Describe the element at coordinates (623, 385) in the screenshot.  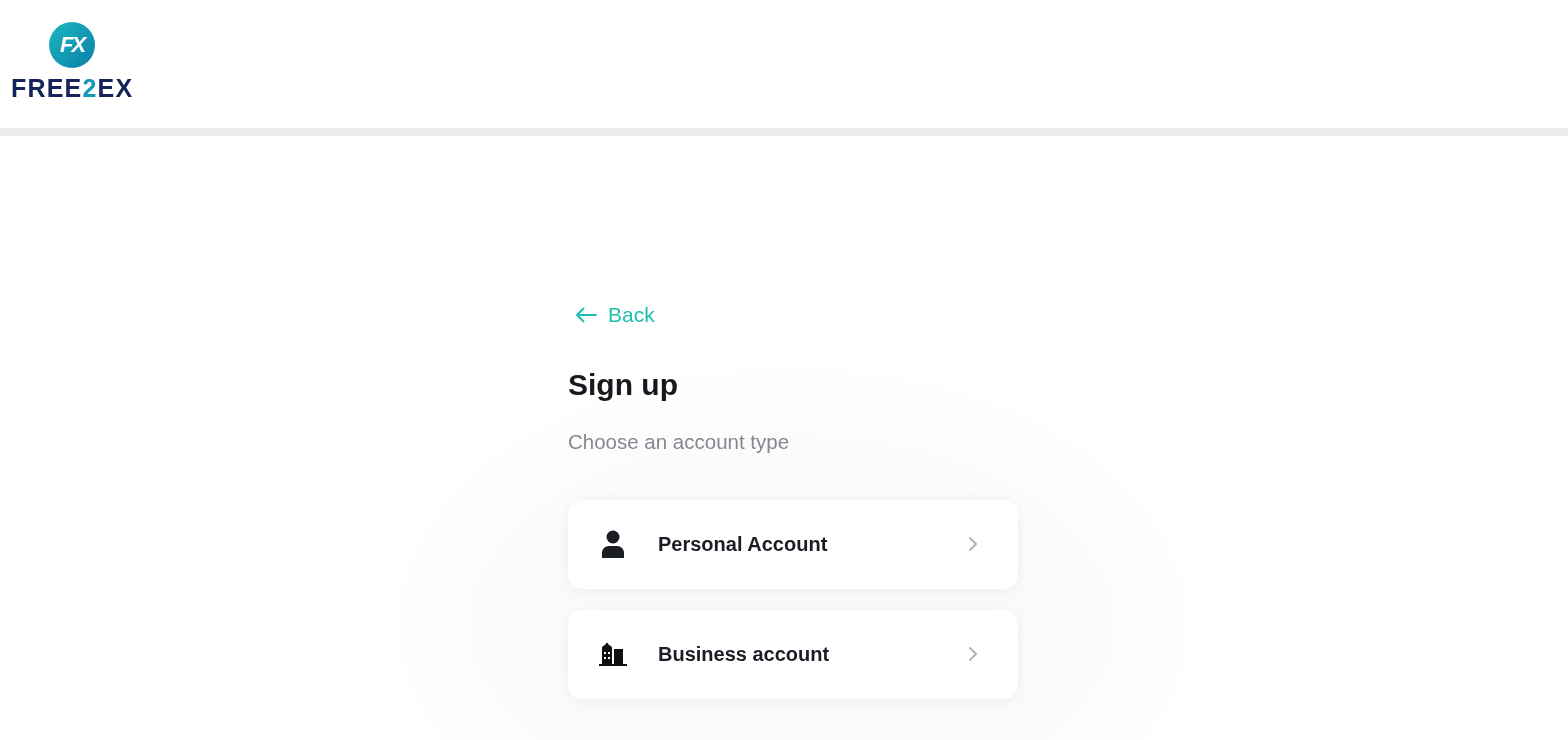
I see `page-title: Sign up` at that location.